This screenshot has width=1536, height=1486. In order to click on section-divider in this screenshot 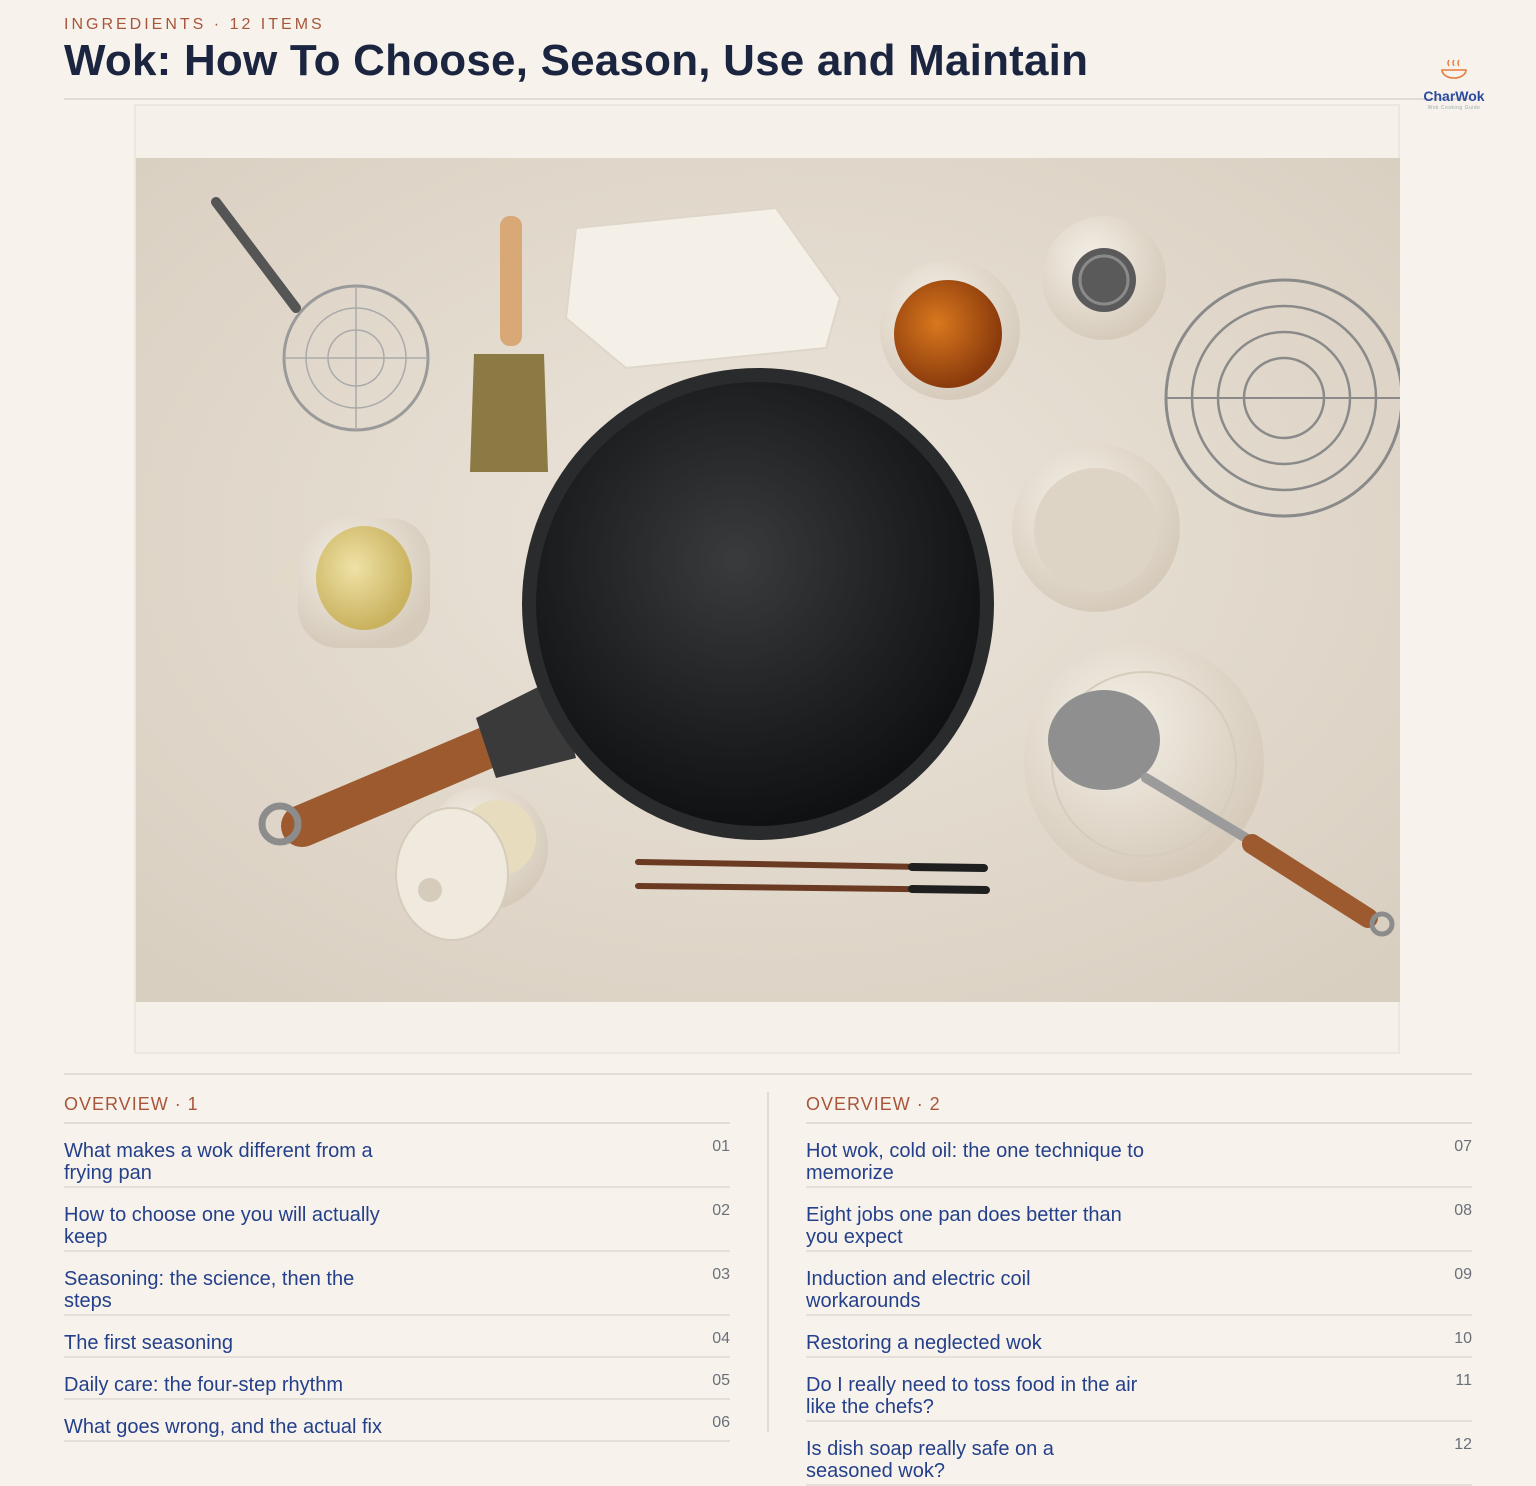, I will do `click(768, 1074)`.